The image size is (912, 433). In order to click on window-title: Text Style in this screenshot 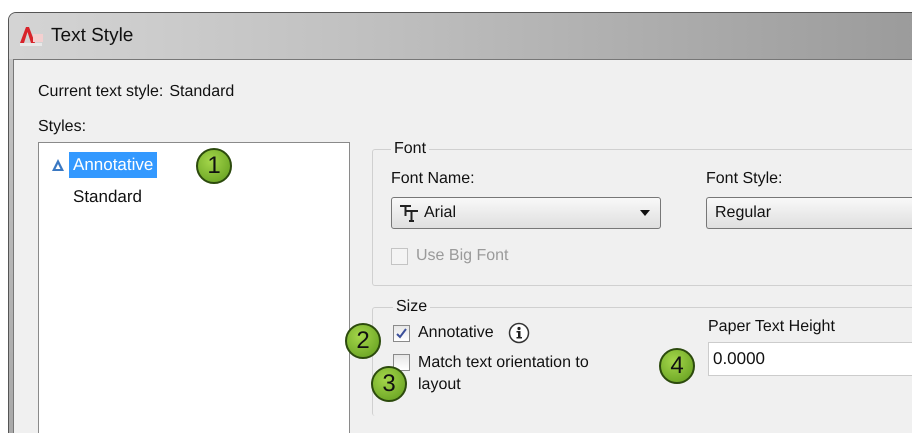, I will do `click(92, 36)`.